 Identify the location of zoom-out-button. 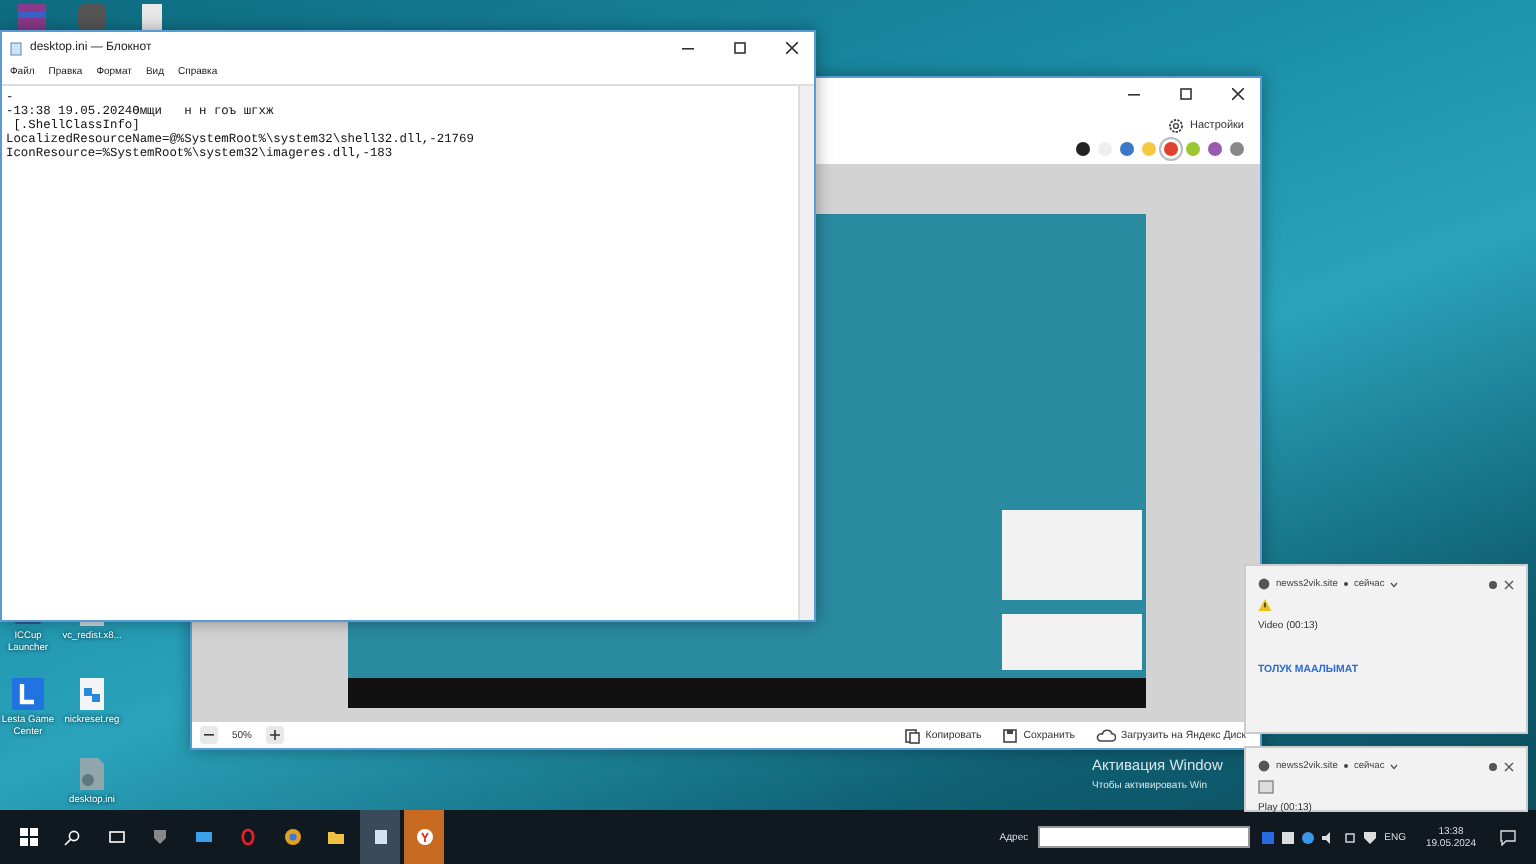
(209, 735).